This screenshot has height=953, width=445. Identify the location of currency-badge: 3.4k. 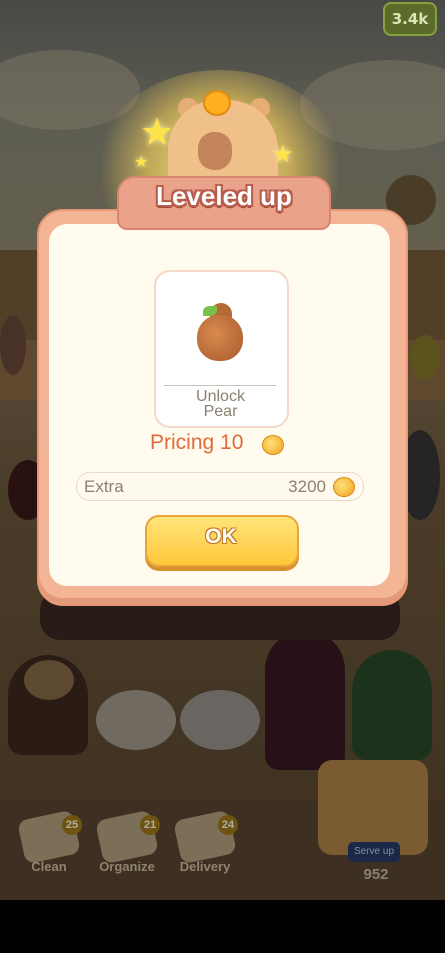
(410, 19).